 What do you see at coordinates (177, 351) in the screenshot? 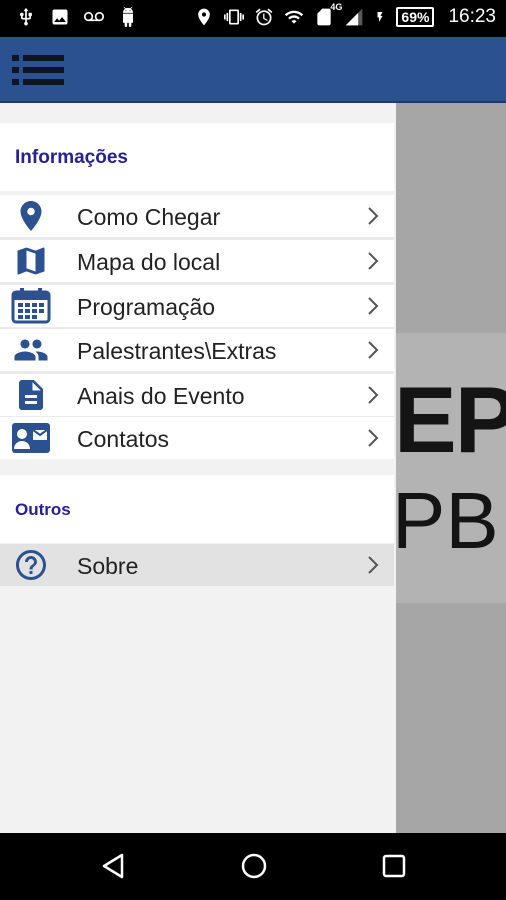
I see `drawer-item-label: Palestrantes\Extras` at bounding box center [177, 351].